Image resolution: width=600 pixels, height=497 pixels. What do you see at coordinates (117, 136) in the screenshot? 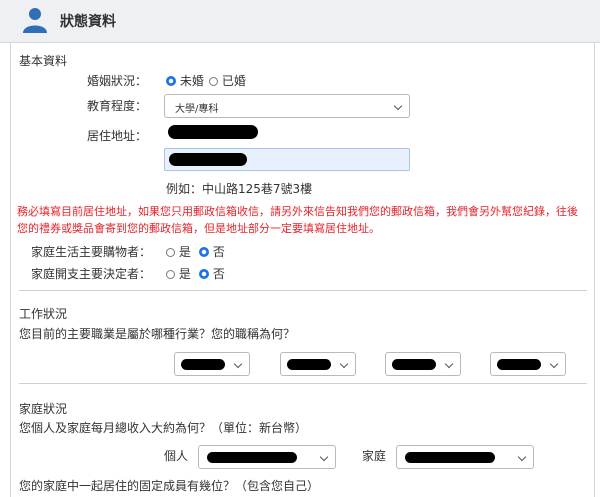
I see `address-label: 居住地址：` at bounding box center [117, 136].